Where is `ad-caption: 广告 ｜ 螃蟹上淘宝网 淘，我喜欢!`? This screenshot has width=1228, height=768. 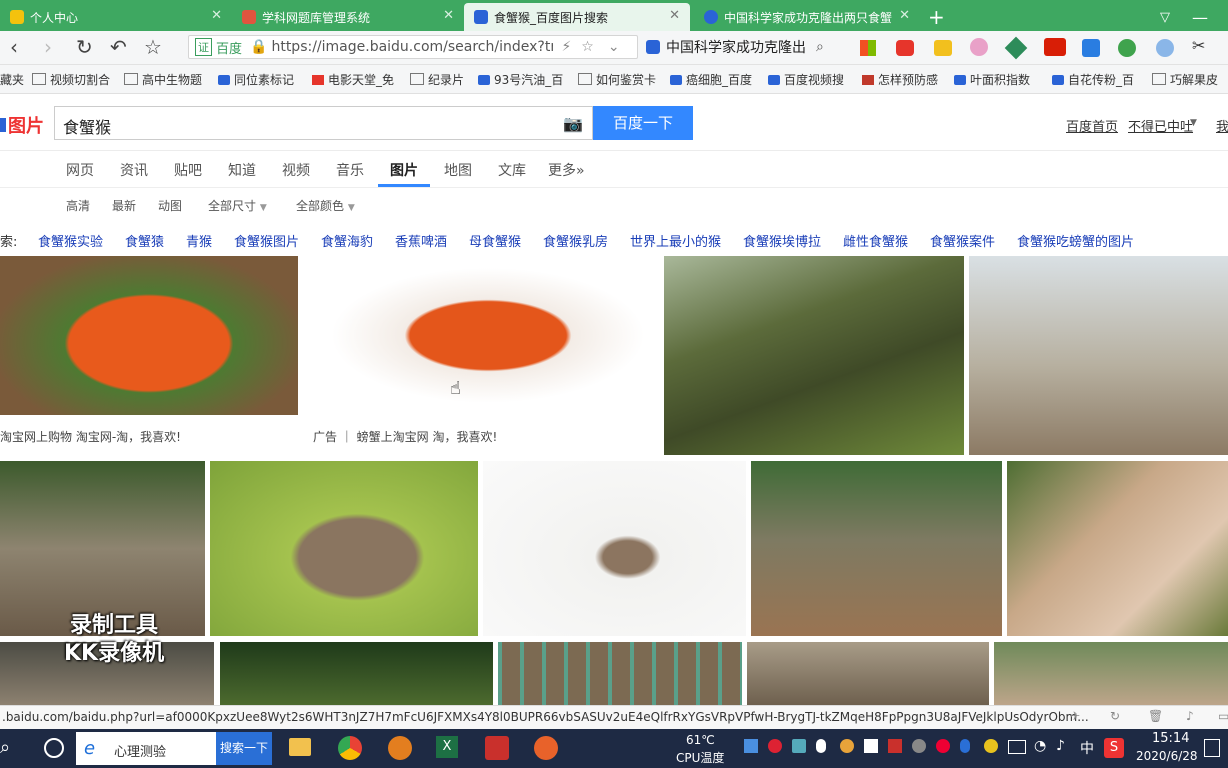 ad-caption: 广告 ｜ 螃蟹上淘宝网 淘，我喜欢! is located at coordinates (405, 436).